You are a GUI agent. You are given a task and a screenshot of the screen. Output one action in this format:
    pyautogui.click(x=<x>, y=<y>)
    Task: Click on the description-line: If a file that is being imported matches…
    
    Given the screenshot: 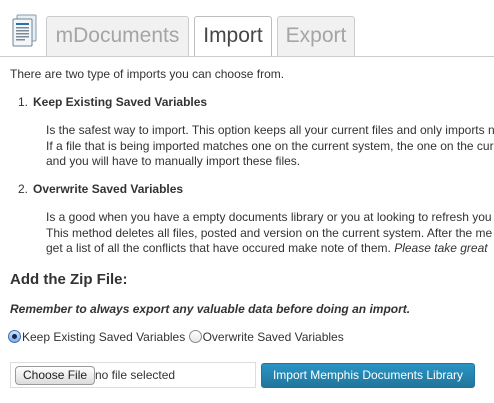 What is the action you would take?
    pyautogui.click(x=270, y=145)
    